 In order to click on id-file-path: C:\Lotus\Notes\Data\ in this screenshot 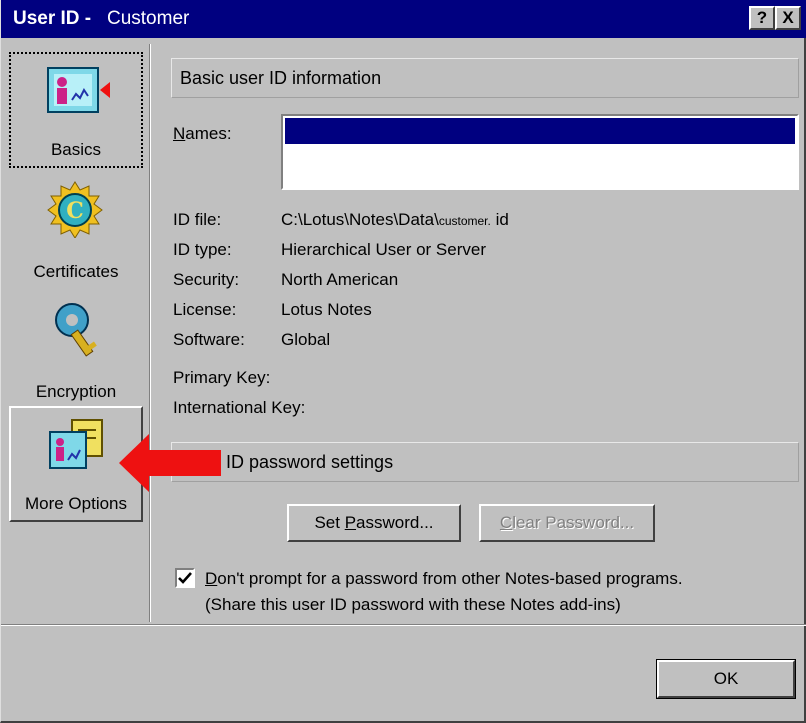, I will do `click(360, 219)`.